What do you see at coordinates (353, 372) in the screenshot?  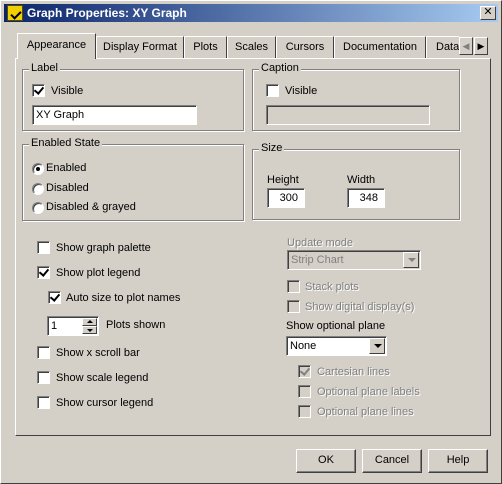 I see `cartesian-lines-label: Cartesian lines` at bounding box center [353, 372].